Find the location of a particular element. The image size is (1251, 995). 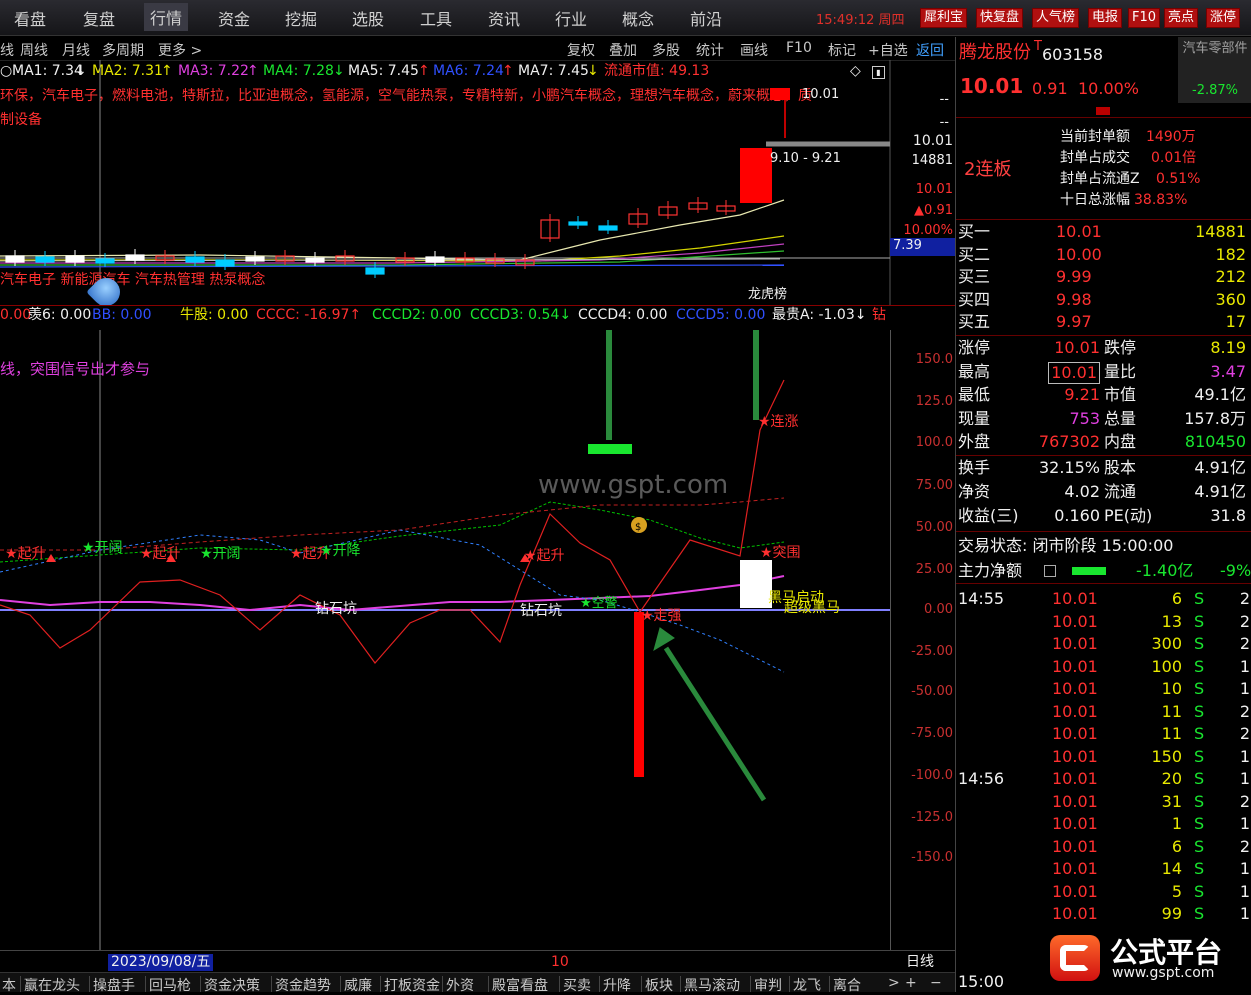

top-button-1: 快复盘 is located at coordinates (1000, 18).